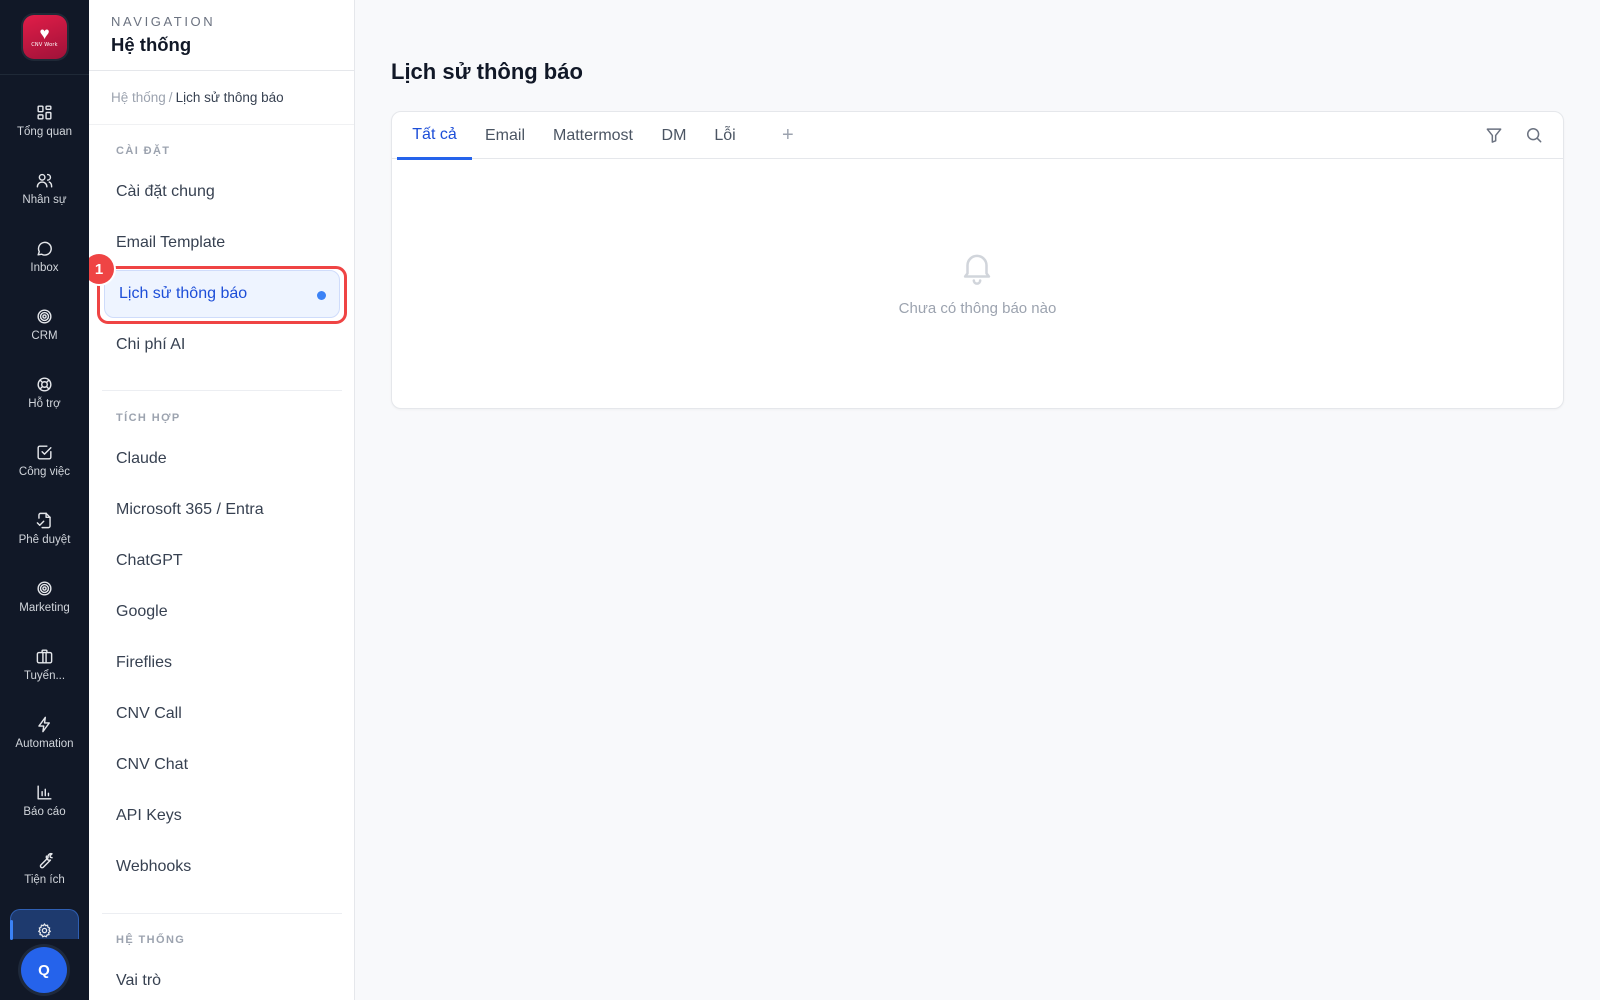  What do you see at coordinates (44, 45) in the screenshot?
I see `logo-text: CNV Work` at bounding box center [44, 45].